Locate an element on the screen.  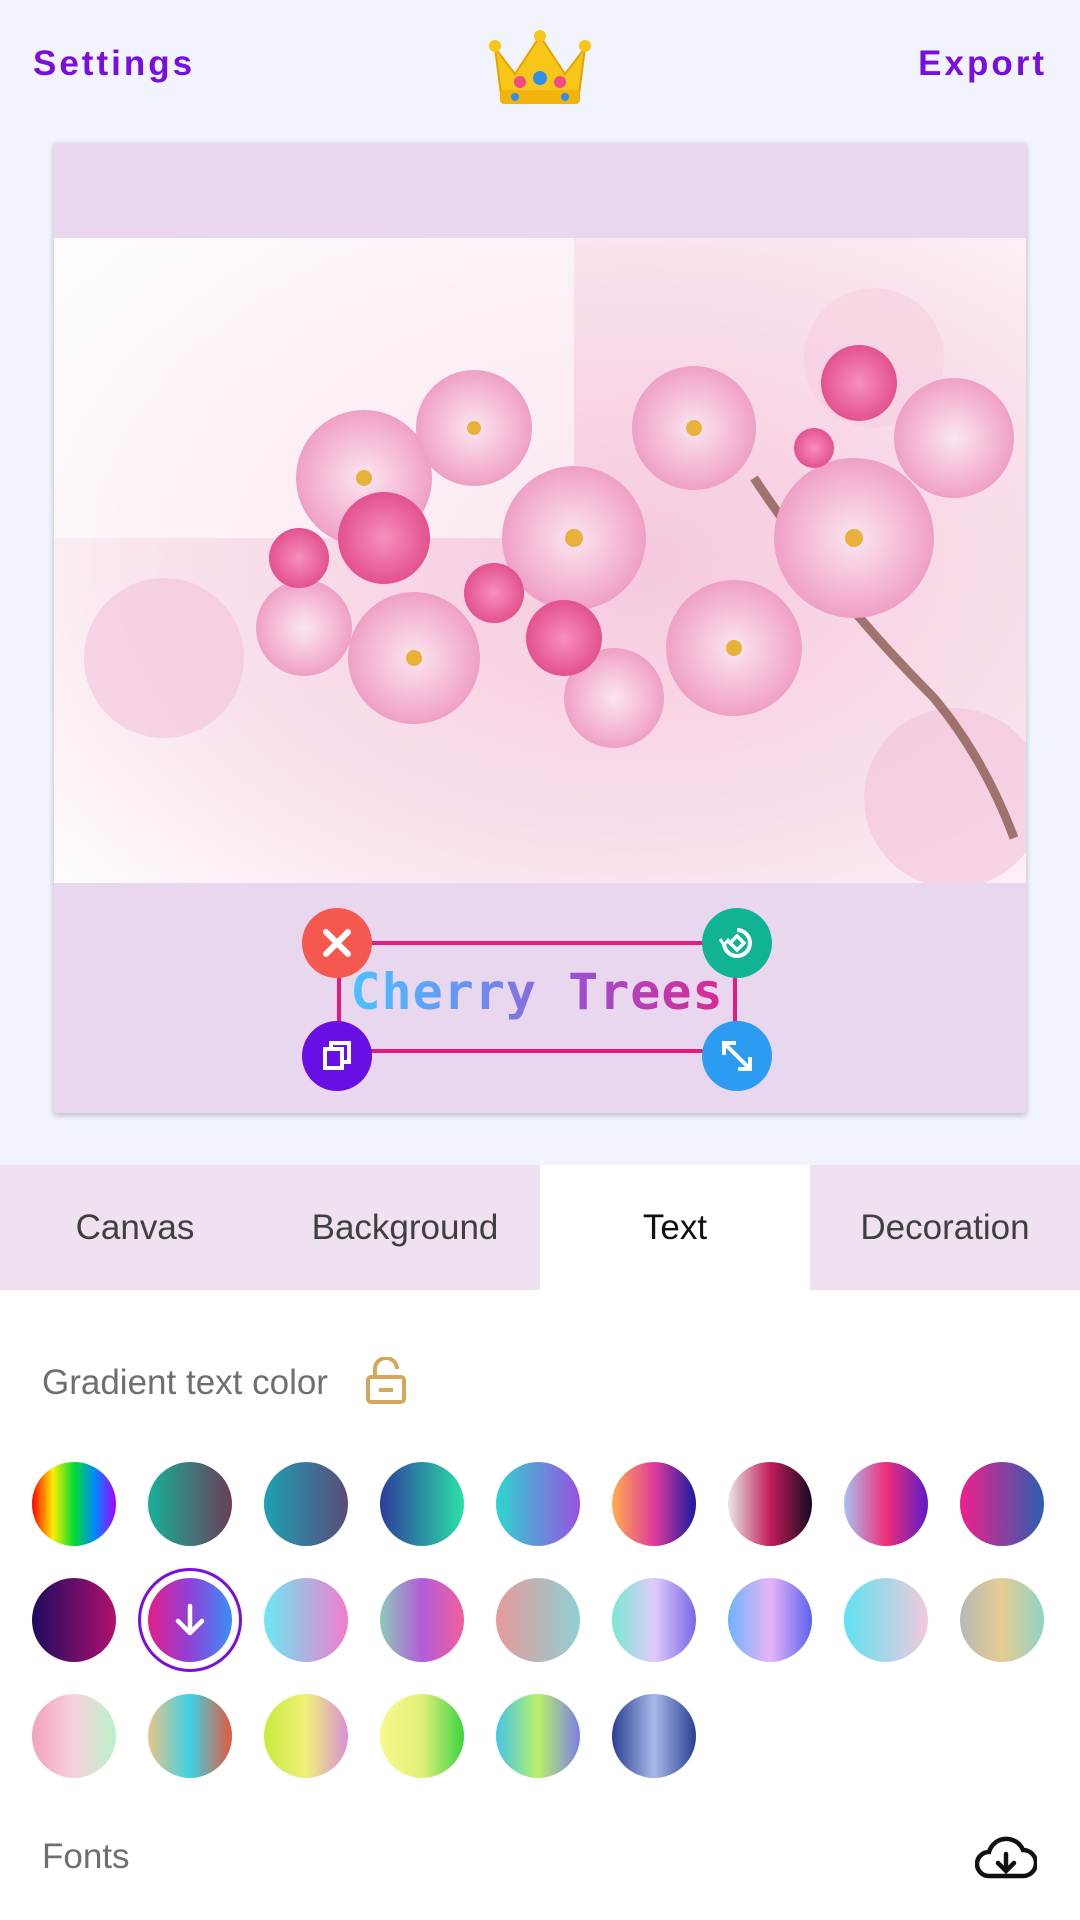
canvas-text: Cherry Trees is located at coordinates (537, 992).